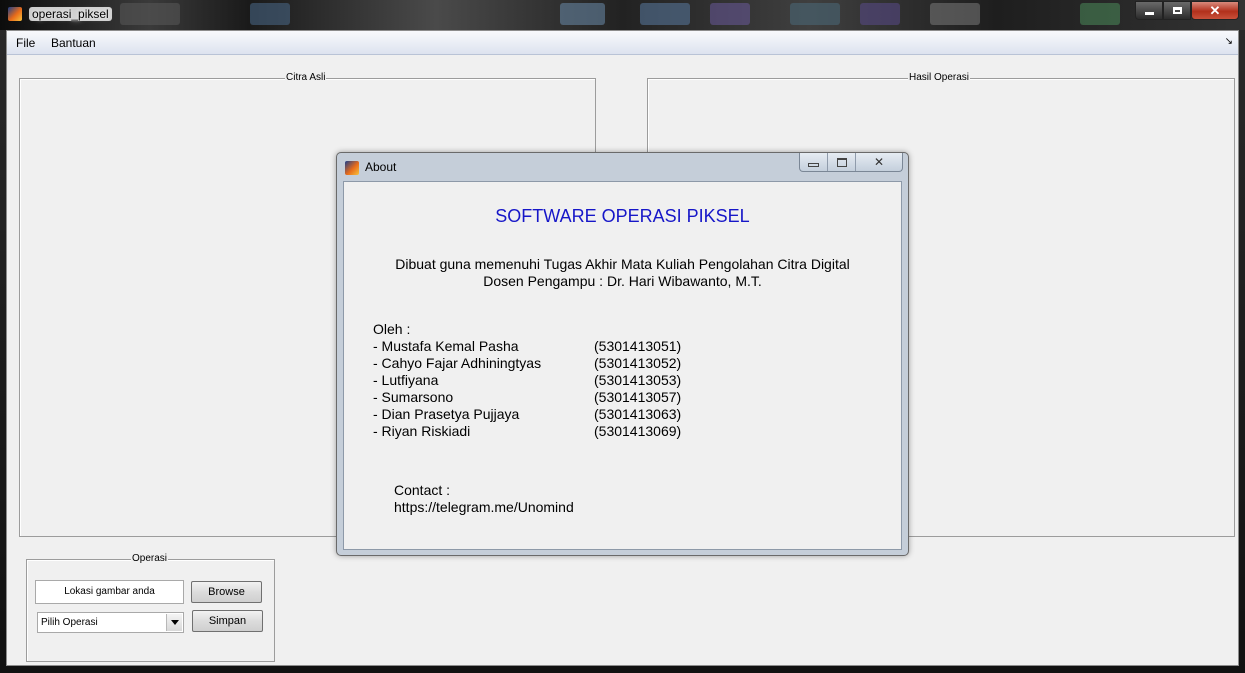 The width and height of the screenshot is (1245, 673). Describe the element at coordinates (446, 346) in the screenshot. I see `member-name: - Mustafa Kemal Pasha` at that location.